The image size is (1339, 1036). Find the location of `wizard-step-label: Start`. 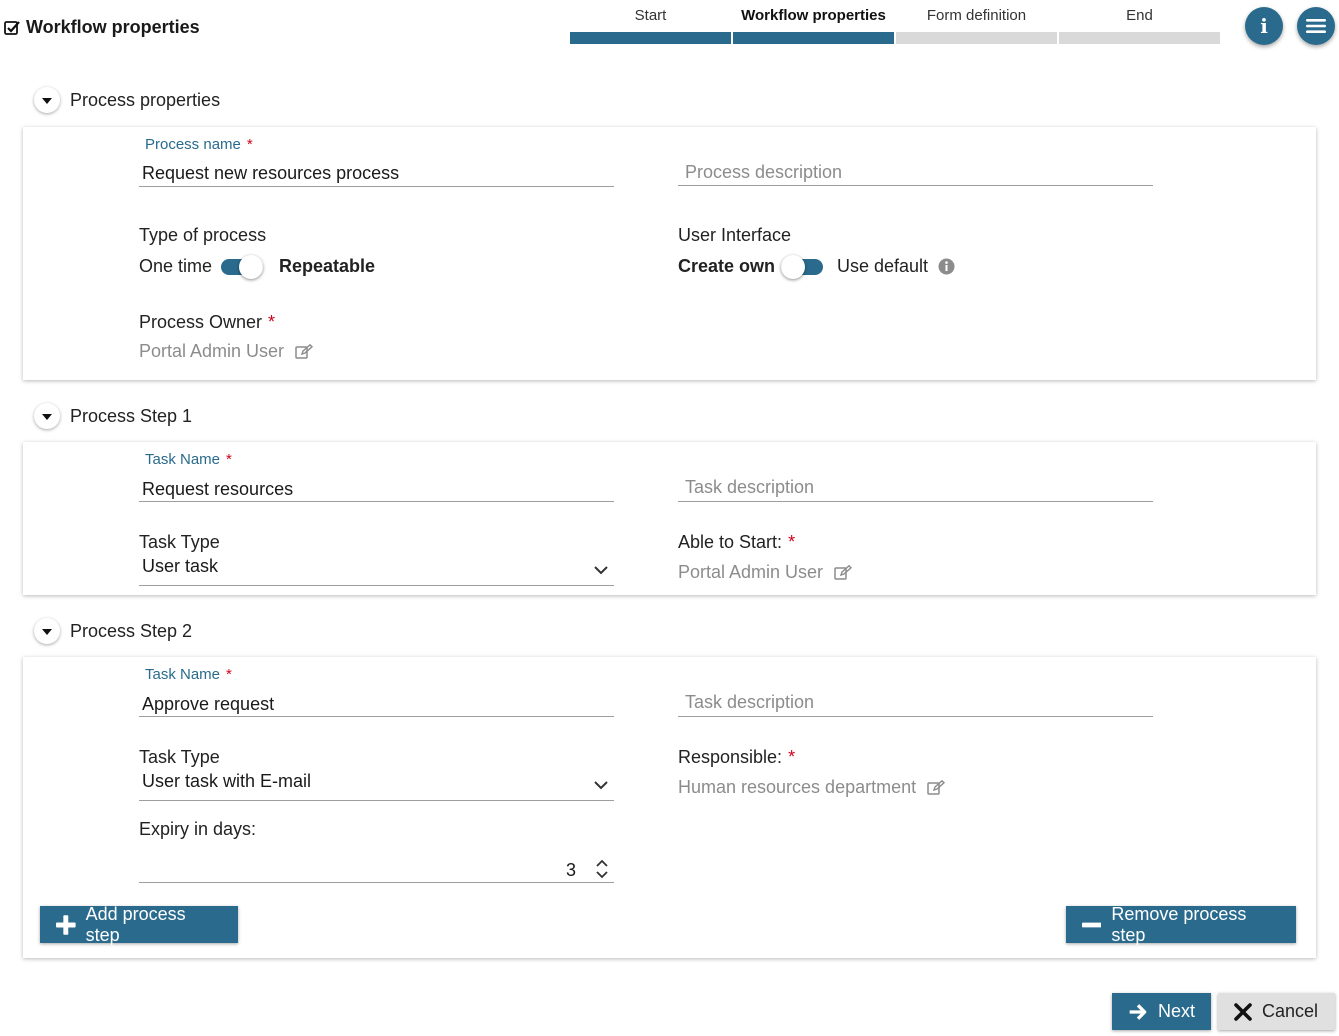

wizard-step-label: Start is located at coordinates (650, 15).